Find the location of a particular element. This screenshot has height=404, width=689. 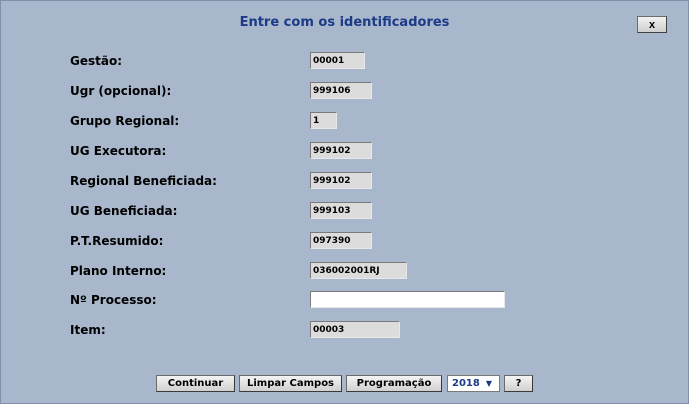

row-ugr: Ugr (opcional): is located at coordinates (344, 91).